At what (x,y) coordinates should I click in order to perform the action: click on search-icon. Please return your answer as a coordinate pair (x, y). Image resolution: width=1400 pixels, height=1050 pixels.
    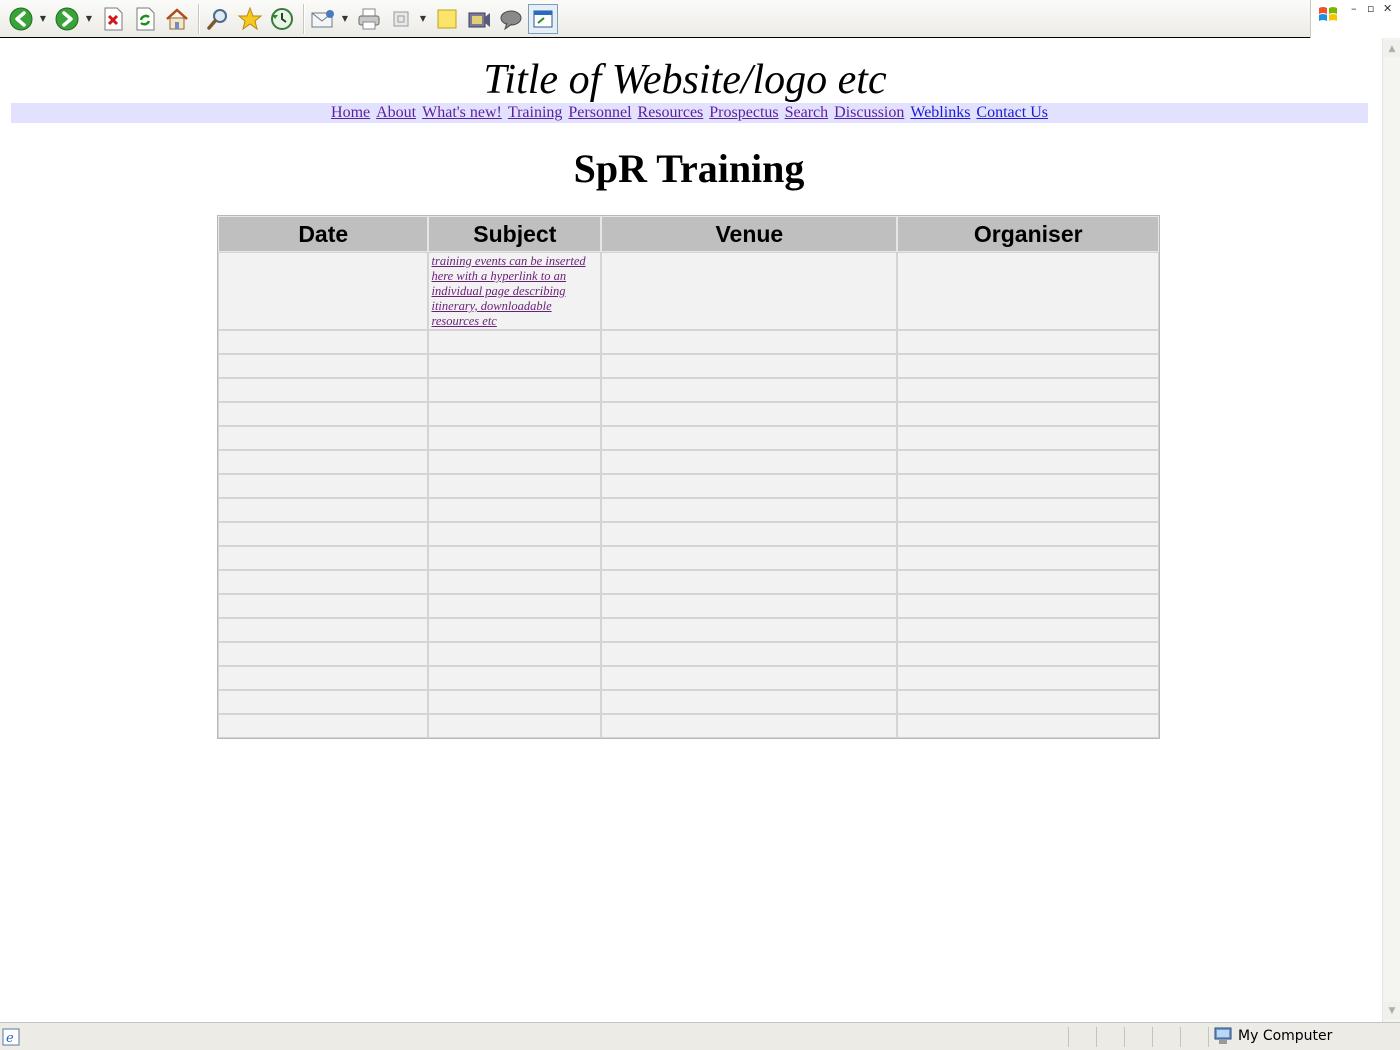
    Looking at the image, I should click on (218, 19).